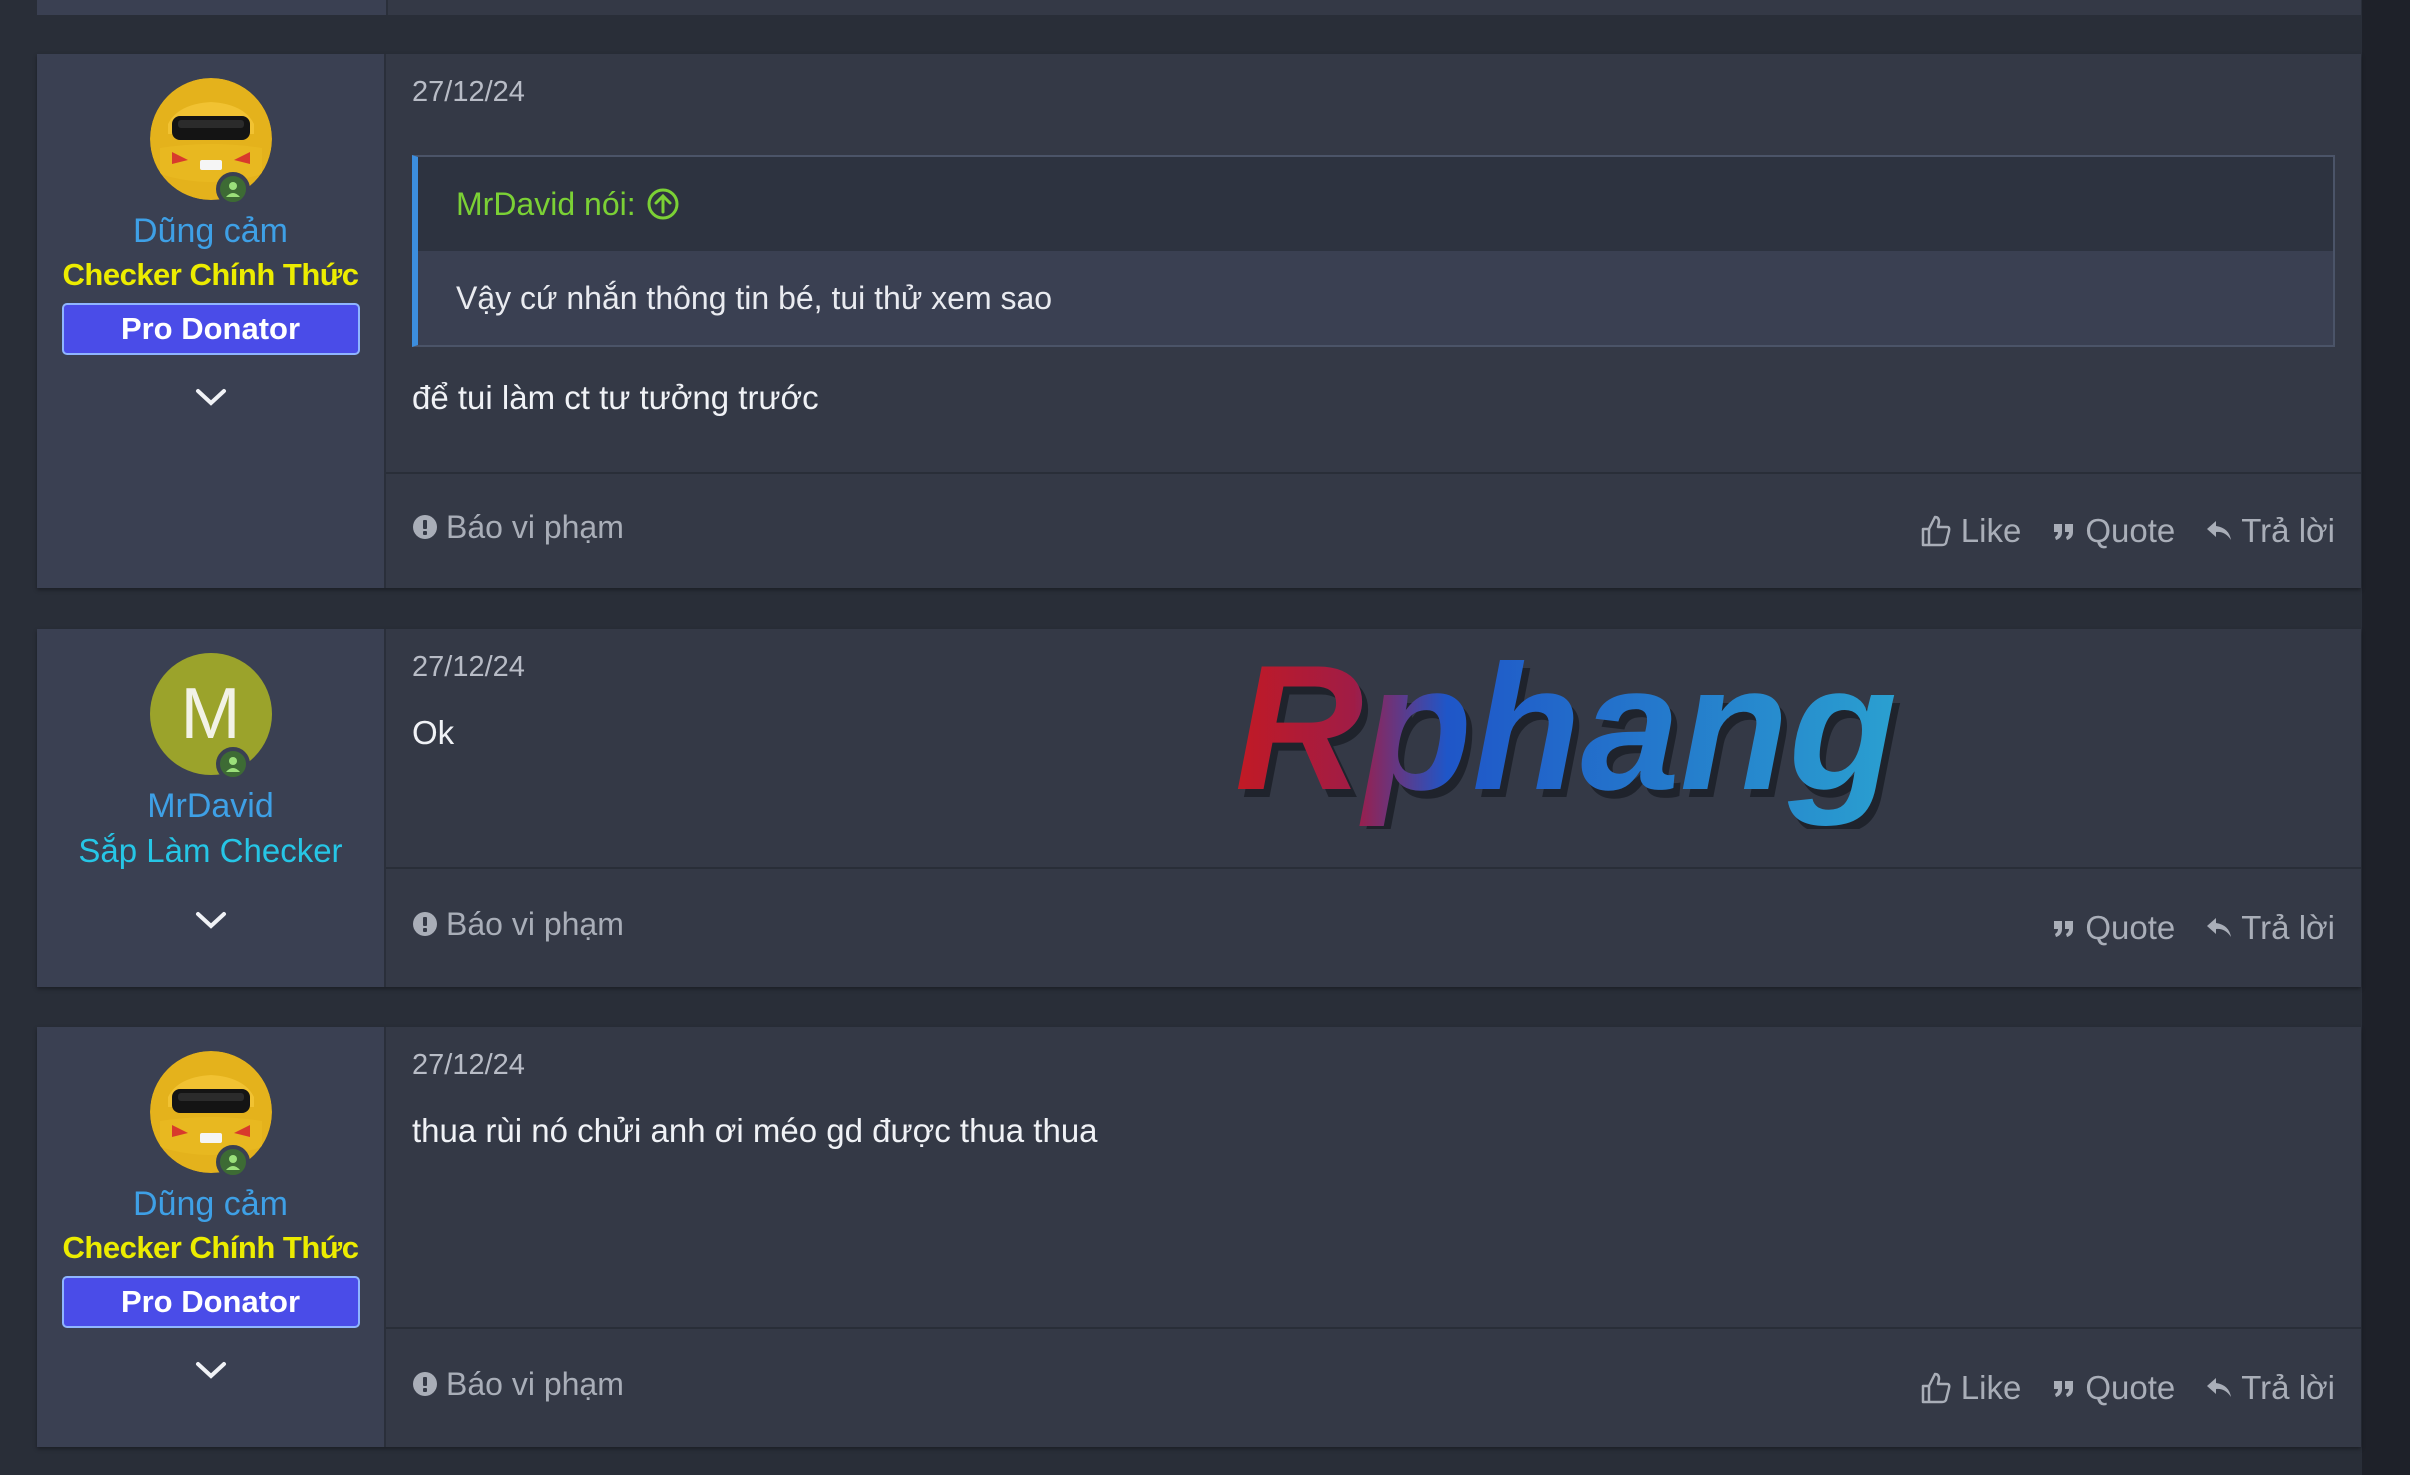 Image resolution: width=2410 pixels, height=1475 pixels. What do you see at coordinates (1373, 927) in the screenshot?
I see `post-footer: Báo vi phạm Quote Trả lời` at bounding box center [1373, 927].